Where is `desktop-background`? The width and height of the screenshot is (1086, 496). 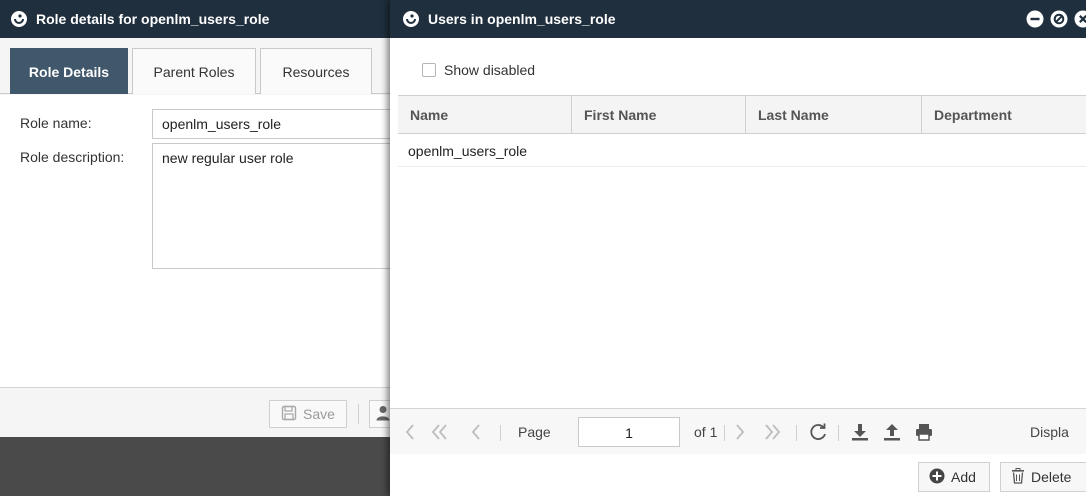 desktop-background is located at coordinates (199, 466).